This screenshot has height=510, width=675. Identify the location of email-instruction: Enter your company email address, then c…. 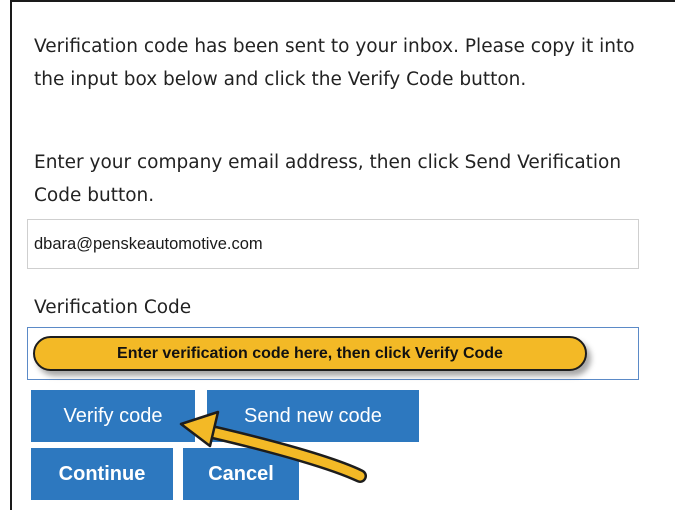
(328, 179).